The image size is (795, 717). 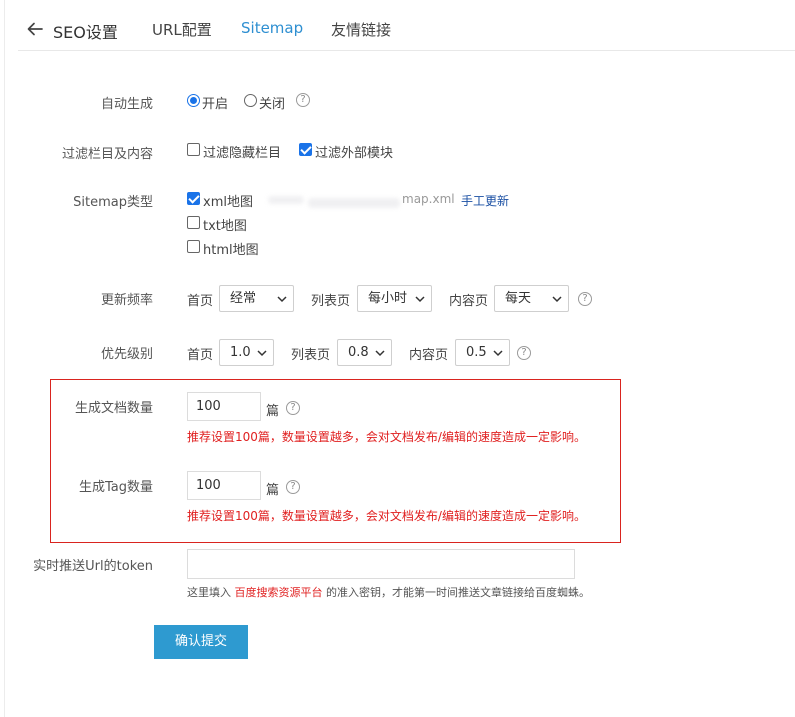 What do you see at coordinates (273, 490) in the screenshot?
I see `tag-count-unit: 篇` at bounding box center [273, 490].